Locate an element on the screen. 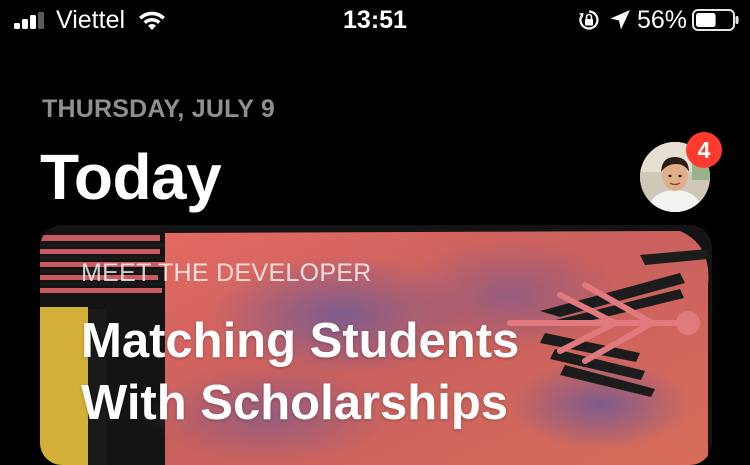  battery-percentage: 56% is located at coordinates (662, 20).